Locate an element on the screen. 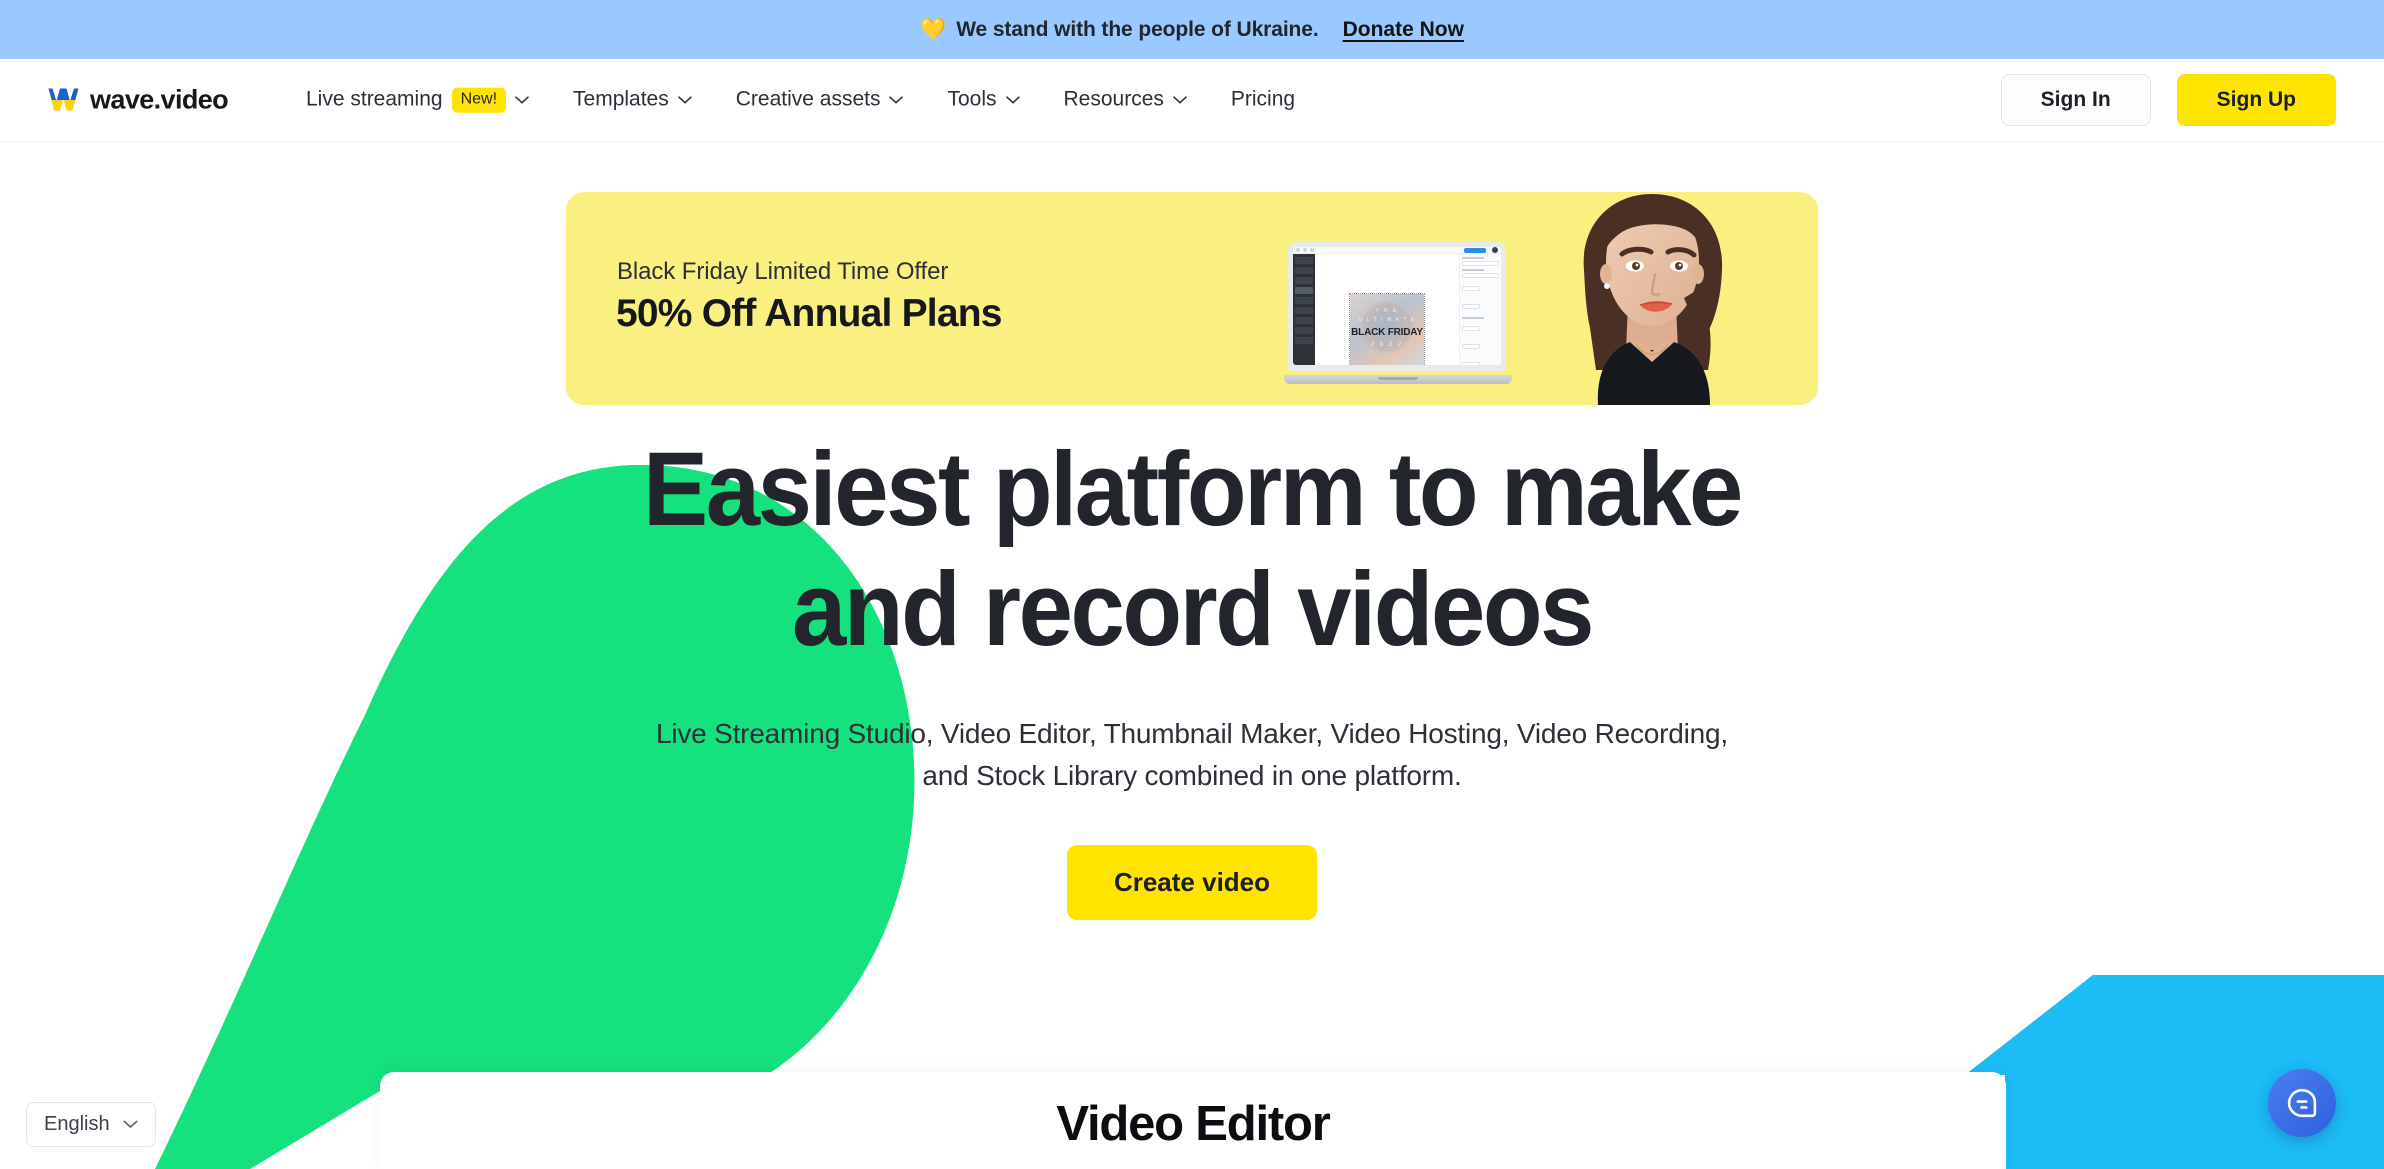 Image resolution: width=2384 pixels, height=1169 pixels. section-title-video-editor: Video Editor is located at coordinates (1193, 1124).